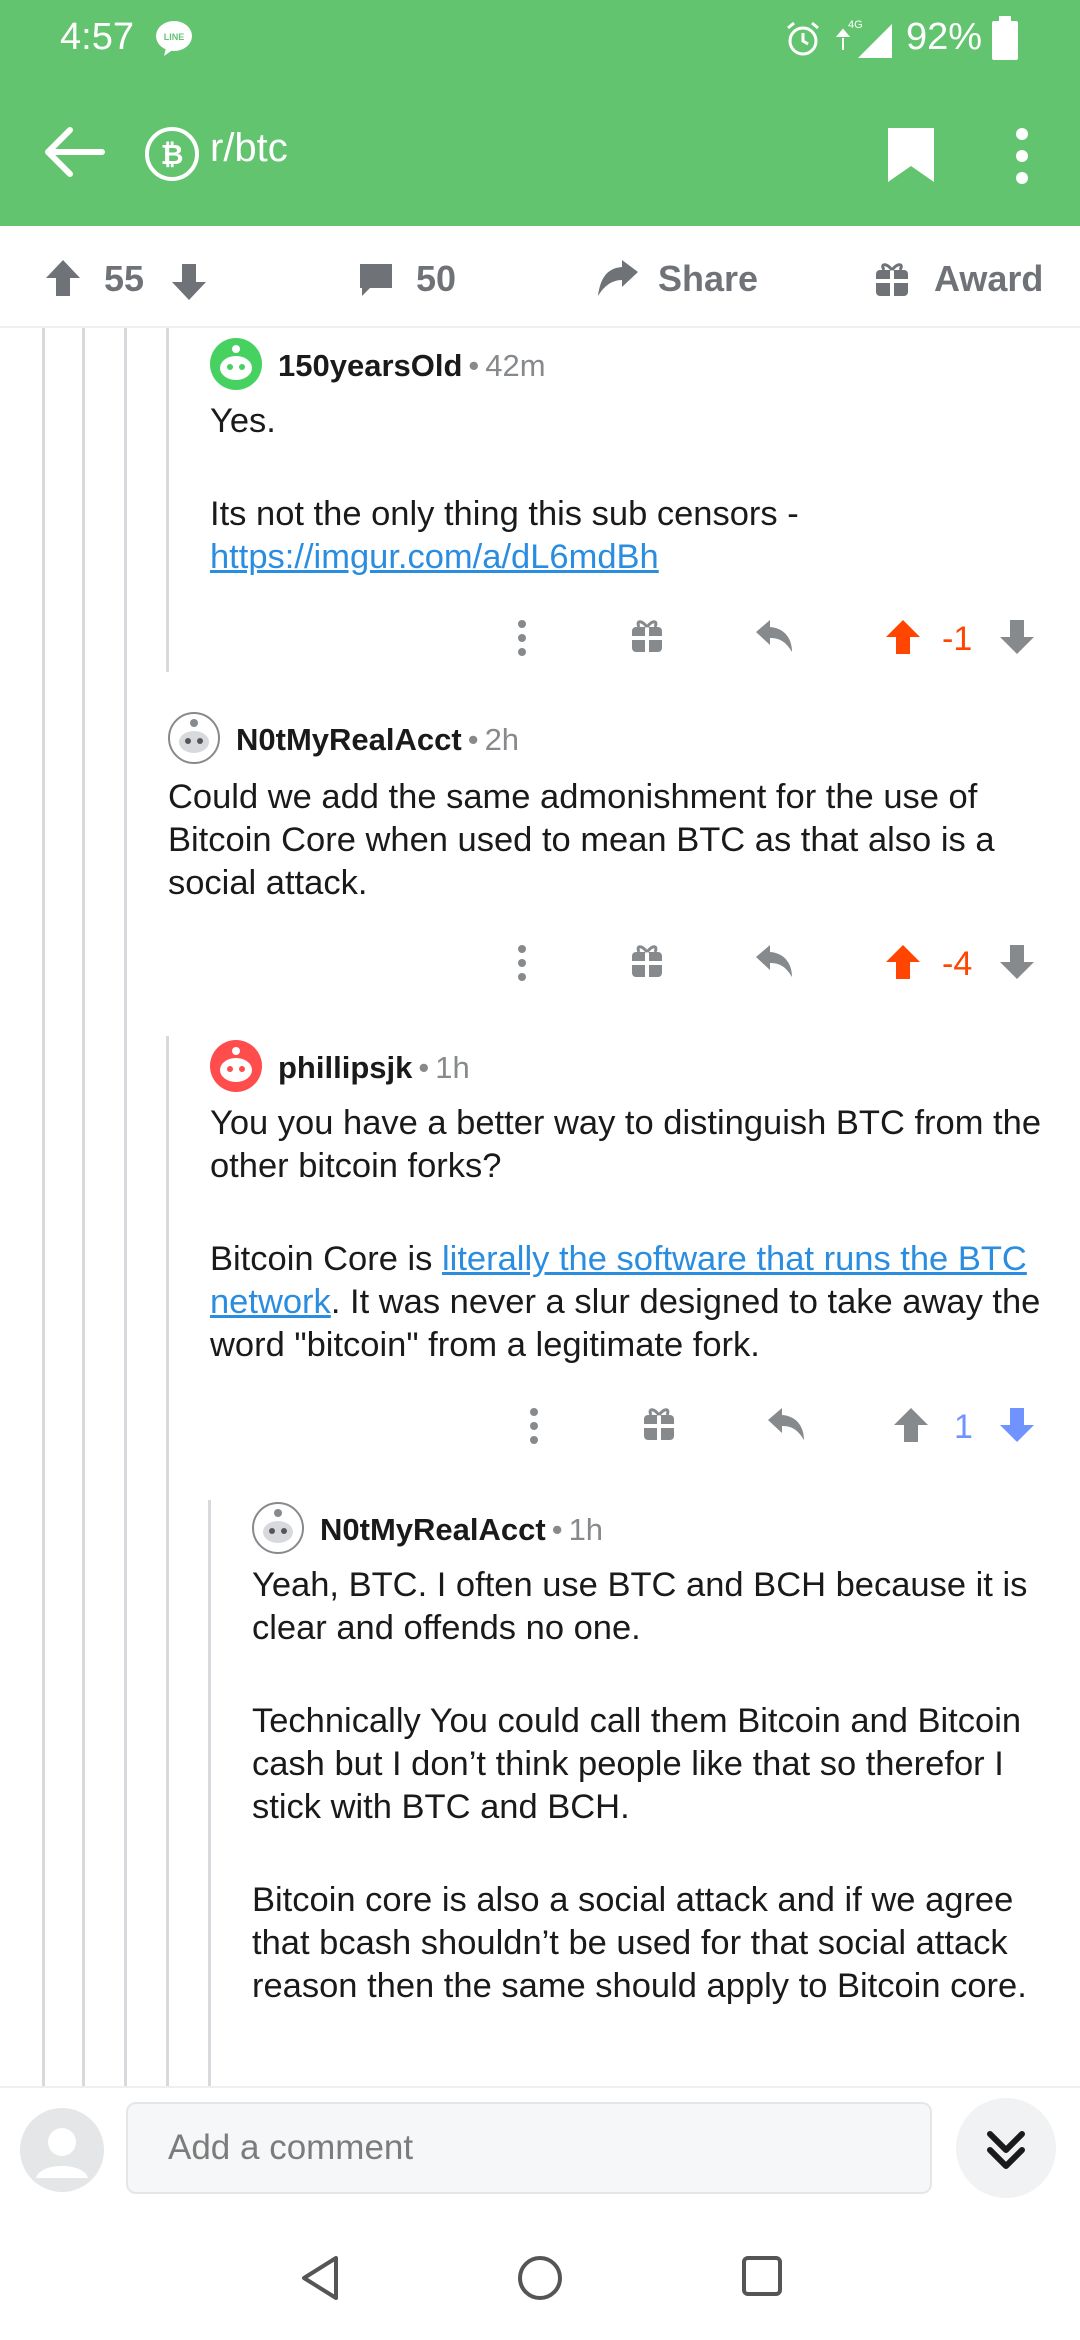 This screenshot has height=2340, width=1080. What do you see at coordinates (540, 2278) in the screenshot?
I see `nav-home-icon` at bounding box center [540, 2278].